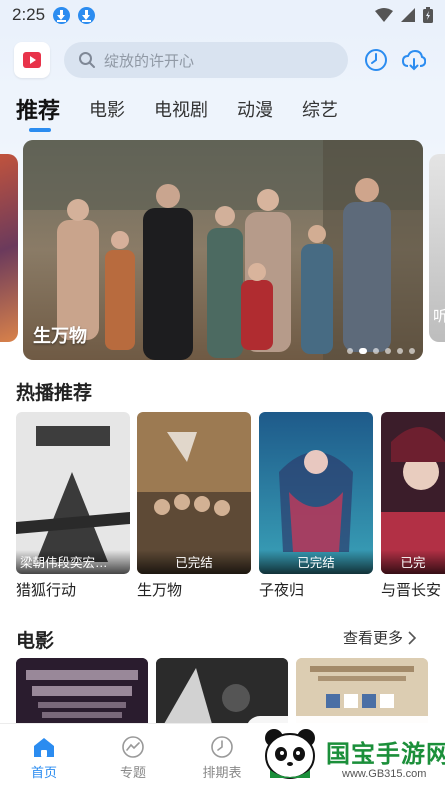  Describe the element at coordinates (384, 774) in the screenshot. I see `watermark-url: www.GB315.com` at that location.